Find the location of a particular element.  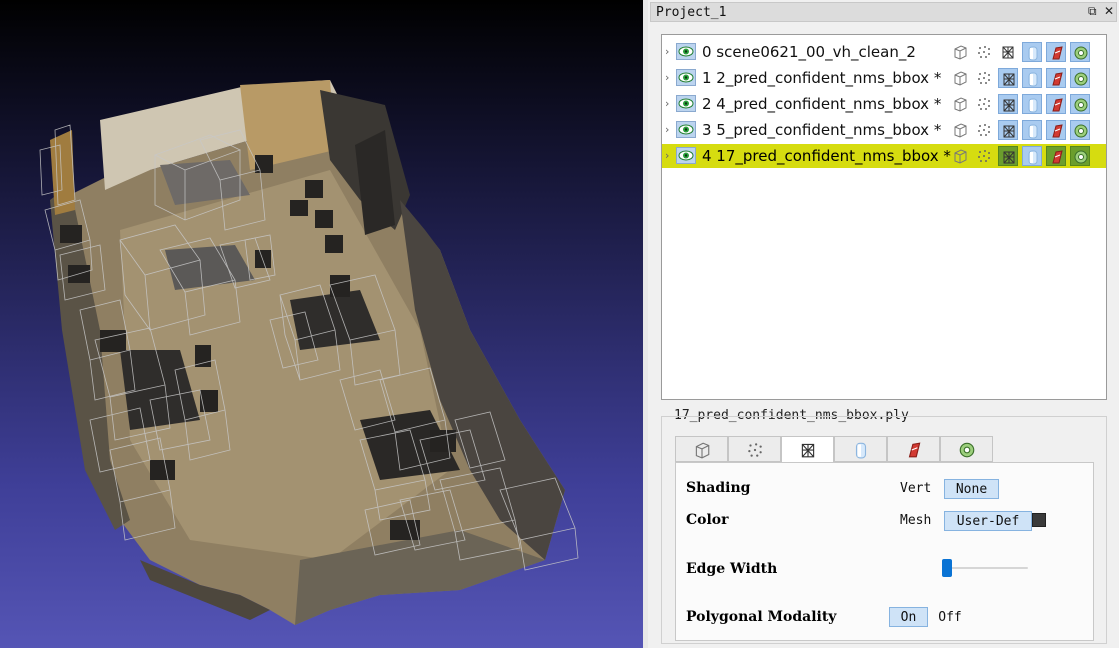

polygonal-on-button: On is located at coordinates (908, 617).